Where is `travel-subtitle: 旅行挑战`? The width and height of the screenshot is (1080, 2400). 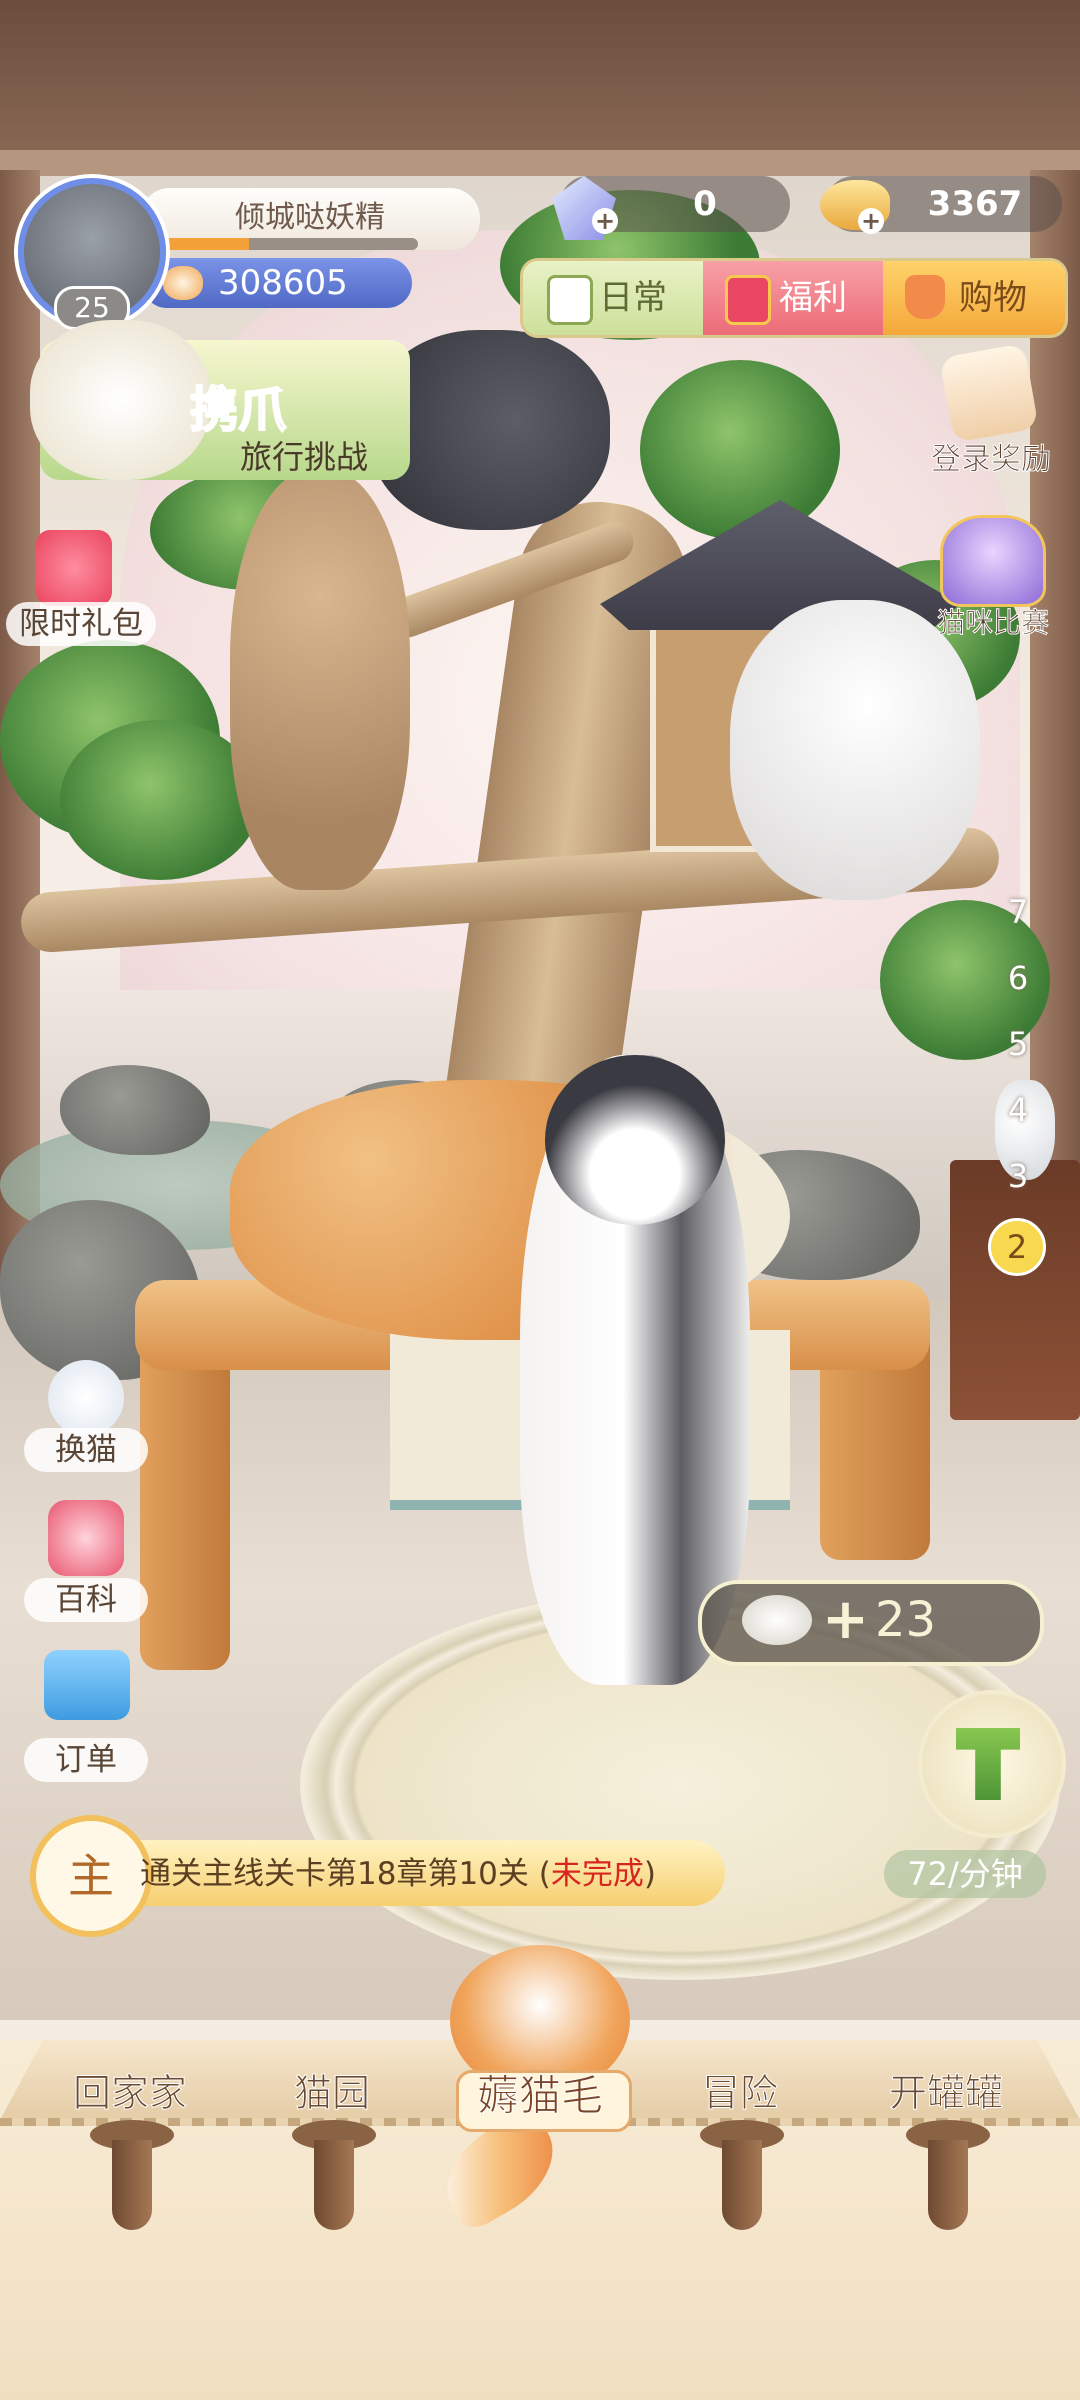 travel-subtitle: 旅行挑战 is located at coordinates (304, 457).